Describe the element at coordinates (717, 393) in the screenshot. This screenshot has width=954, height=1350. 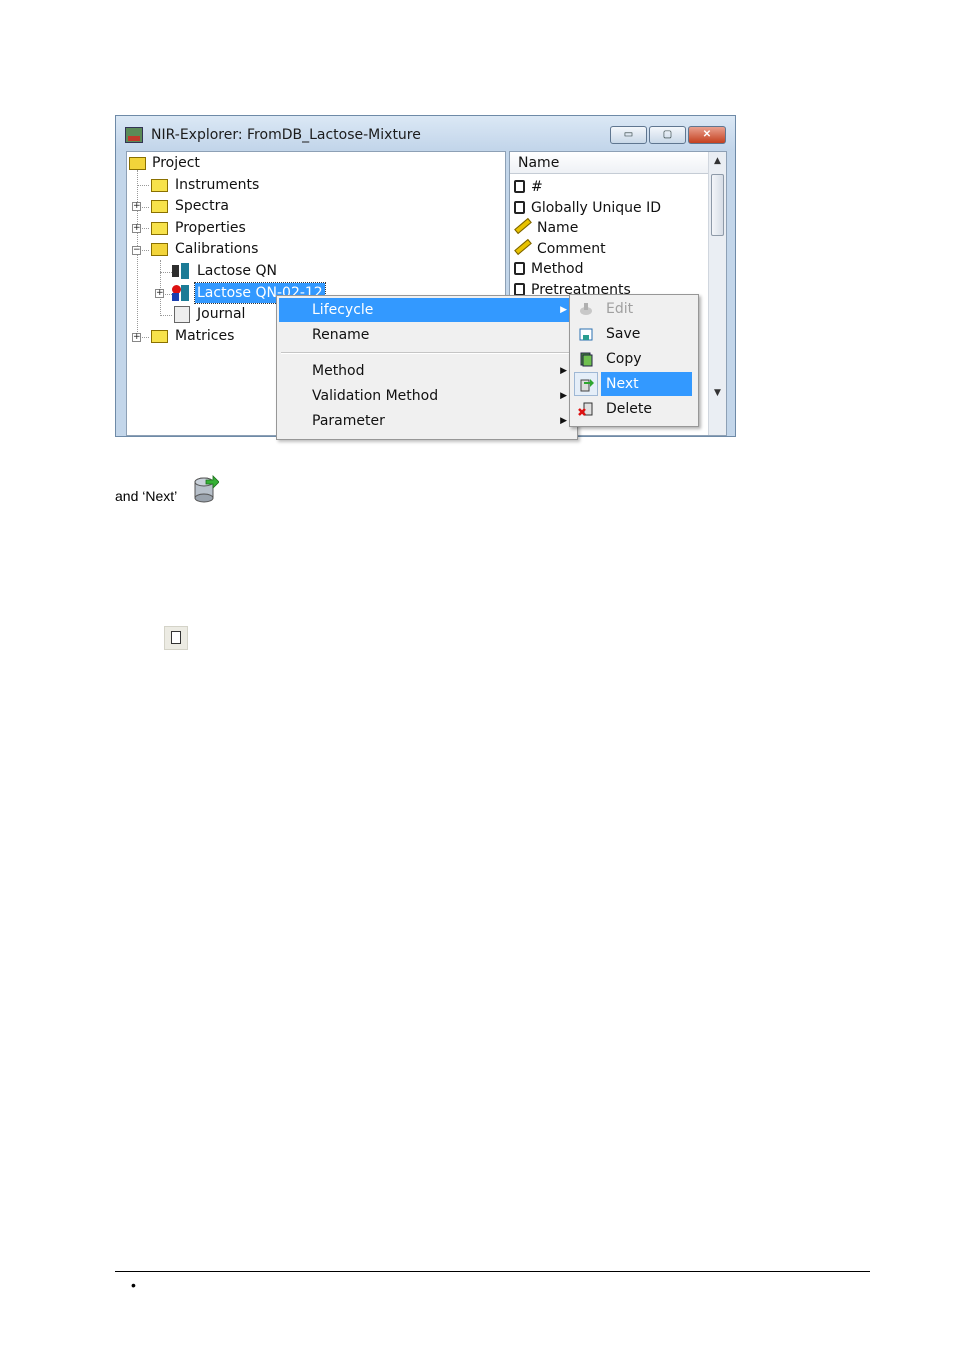
I see `scroll-down-arrow-icon: ▼` at that location.